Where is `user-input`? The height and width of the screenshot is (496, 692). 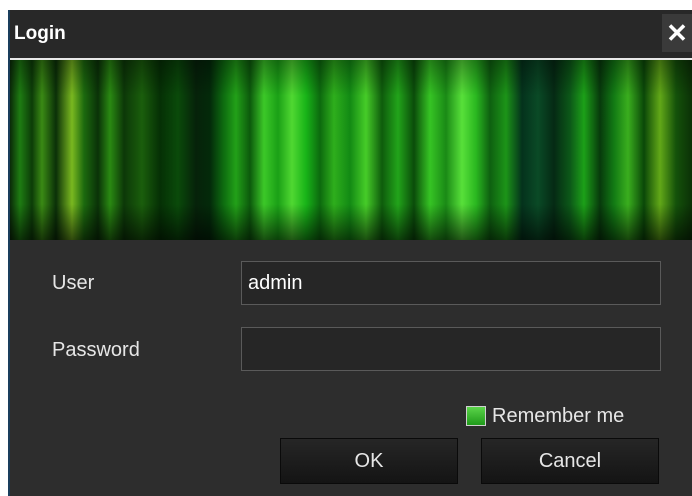
user-input is located at coordinates (451, 283).